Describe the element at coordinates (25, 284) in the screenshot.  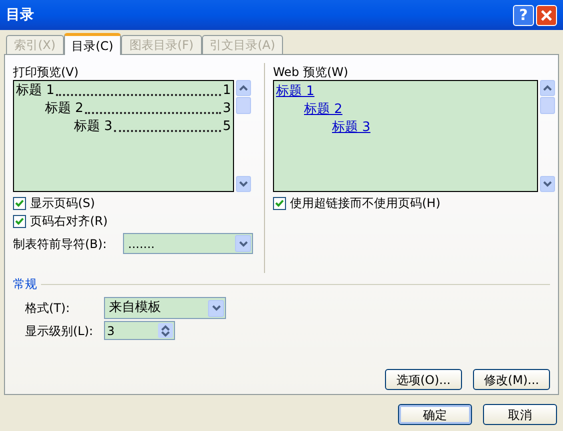
I see `group-heading: 常规` at that location.